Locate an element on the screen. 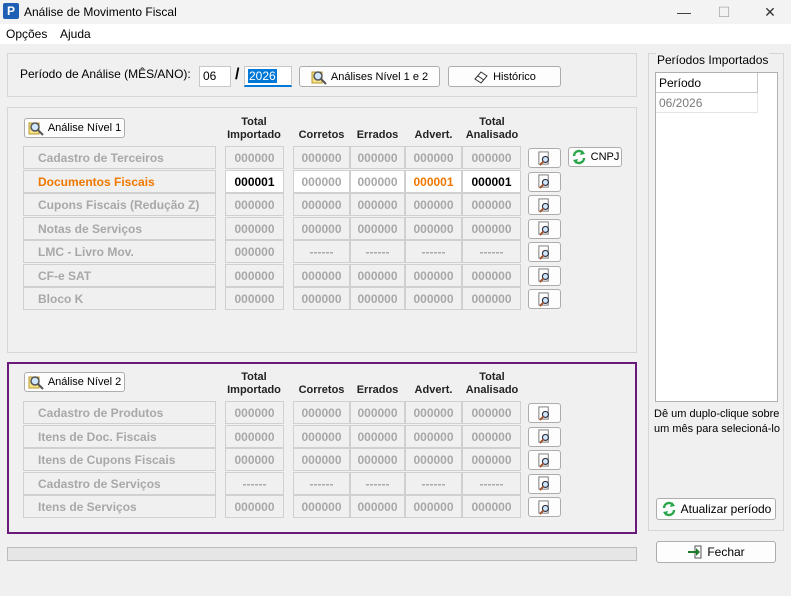  exit-icon is located at coordinates (695, 552).